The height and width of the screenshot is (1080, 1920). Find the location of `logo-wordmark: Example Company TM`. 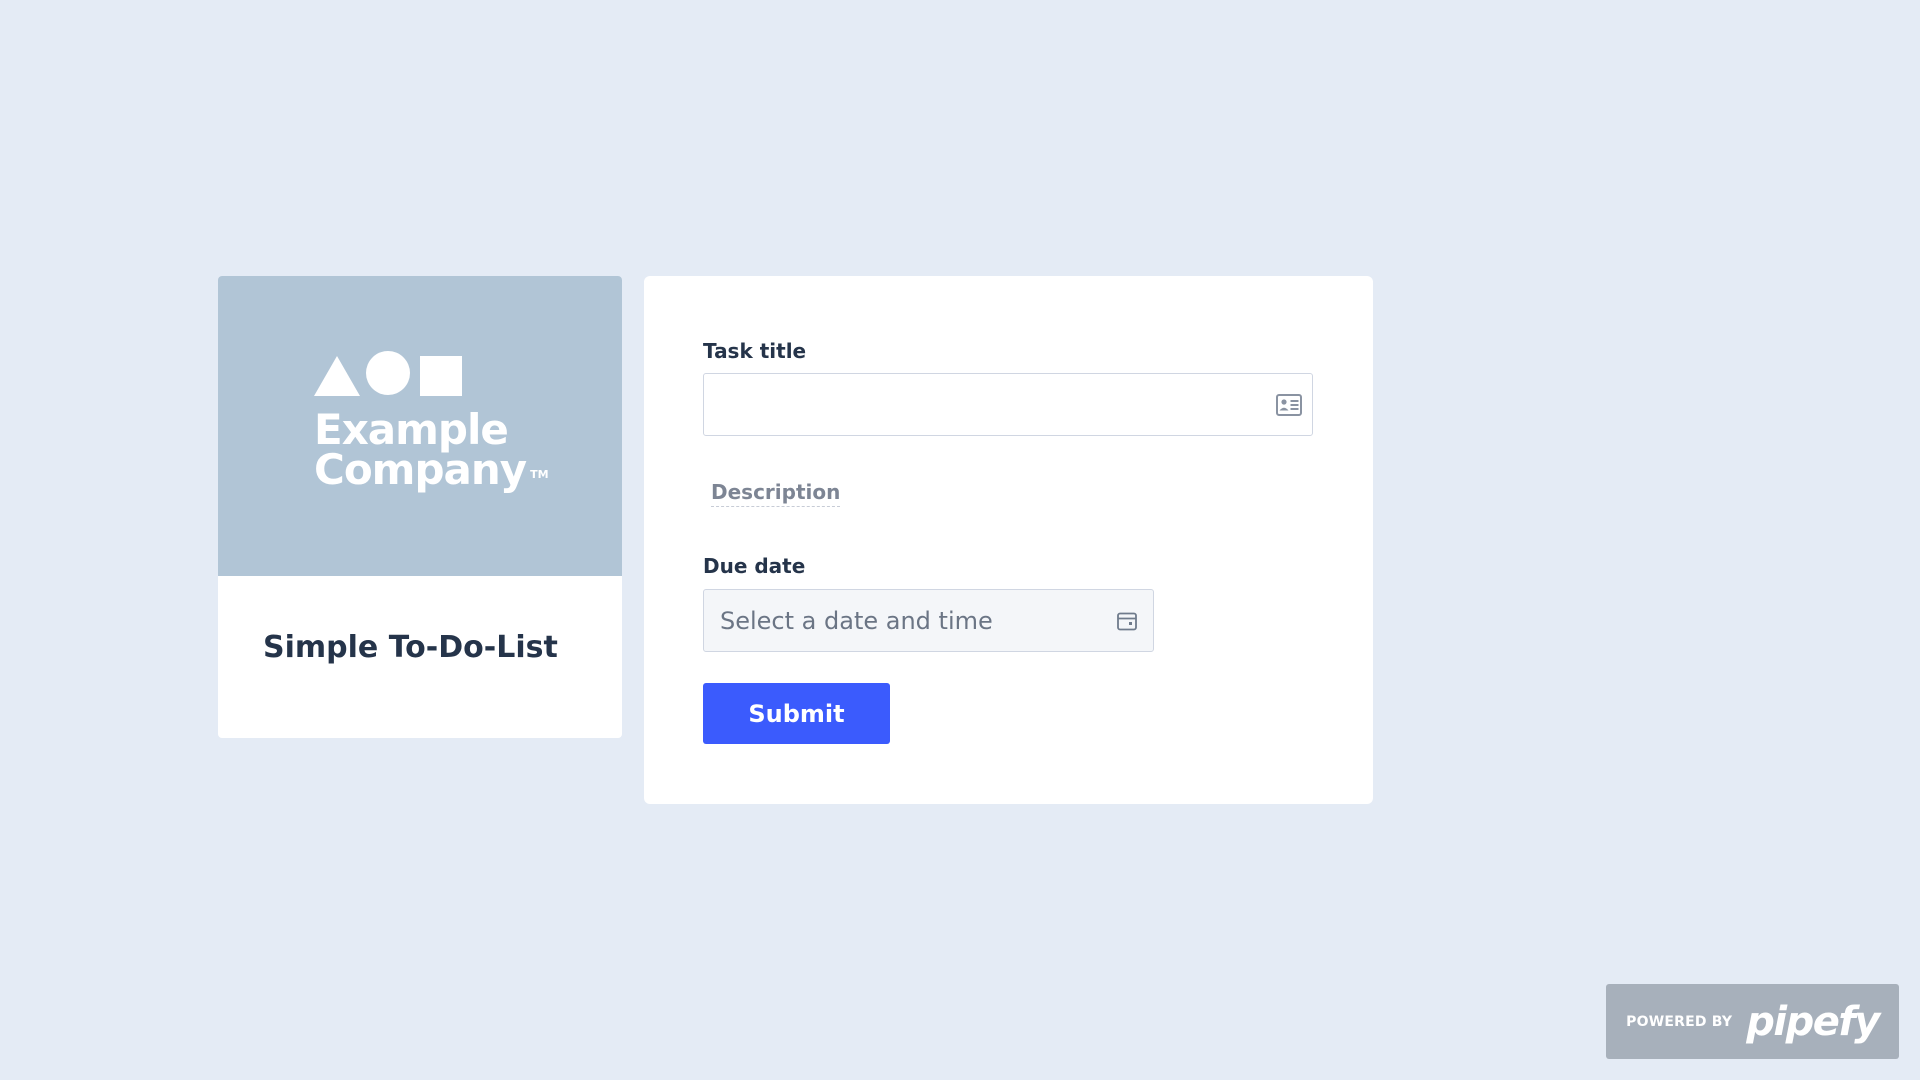

logo-wordmark: Example Company TM is located at coordinates (434, 450).